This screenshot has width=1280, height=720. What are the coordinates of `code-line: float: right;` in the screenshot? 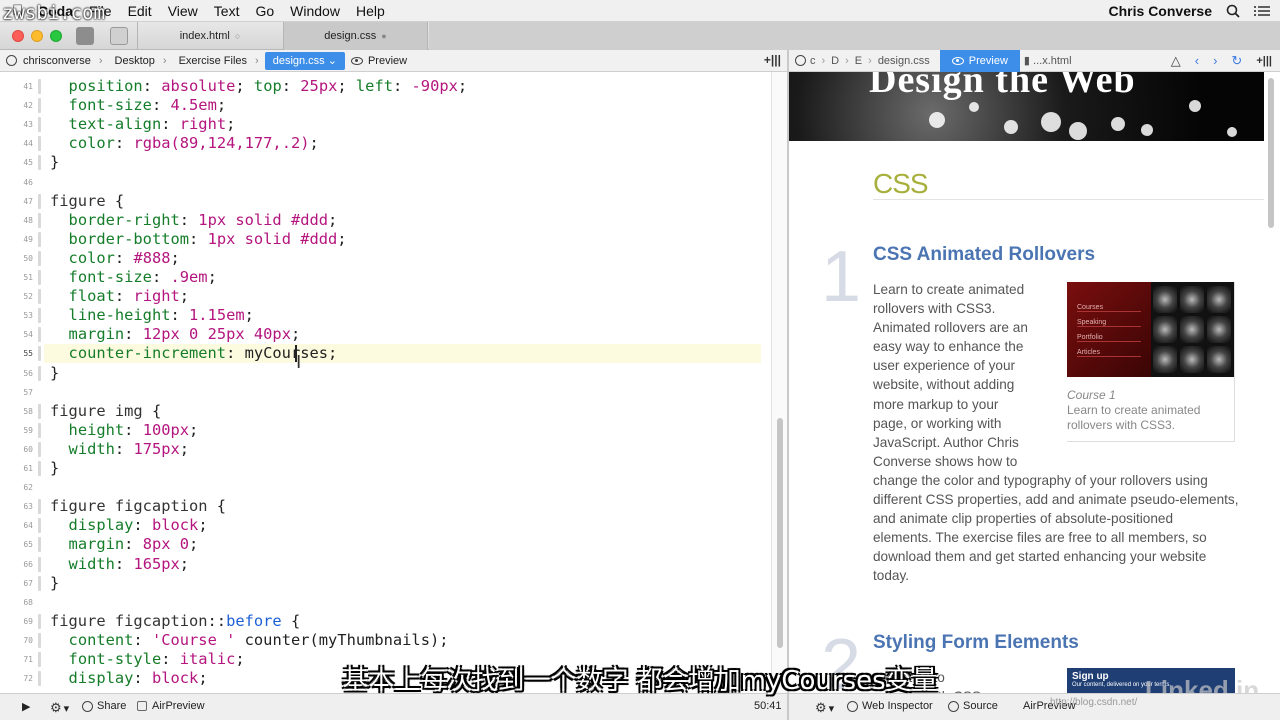 It's located at (120, 296).